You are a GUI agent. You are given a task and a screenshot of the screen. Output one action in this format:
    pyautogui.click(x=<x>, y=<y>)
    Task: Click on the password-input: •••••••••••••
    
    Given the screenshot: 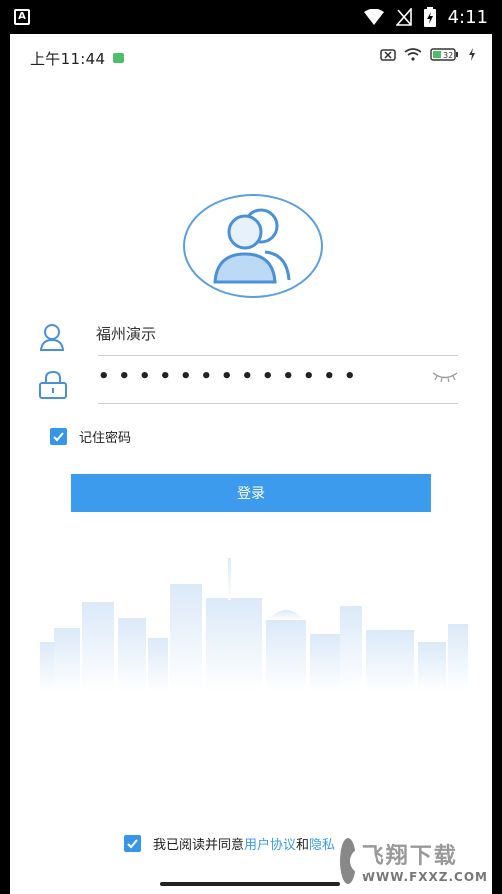 What is the action you would take?
    pyautogui.click(x=231, y=376)
    